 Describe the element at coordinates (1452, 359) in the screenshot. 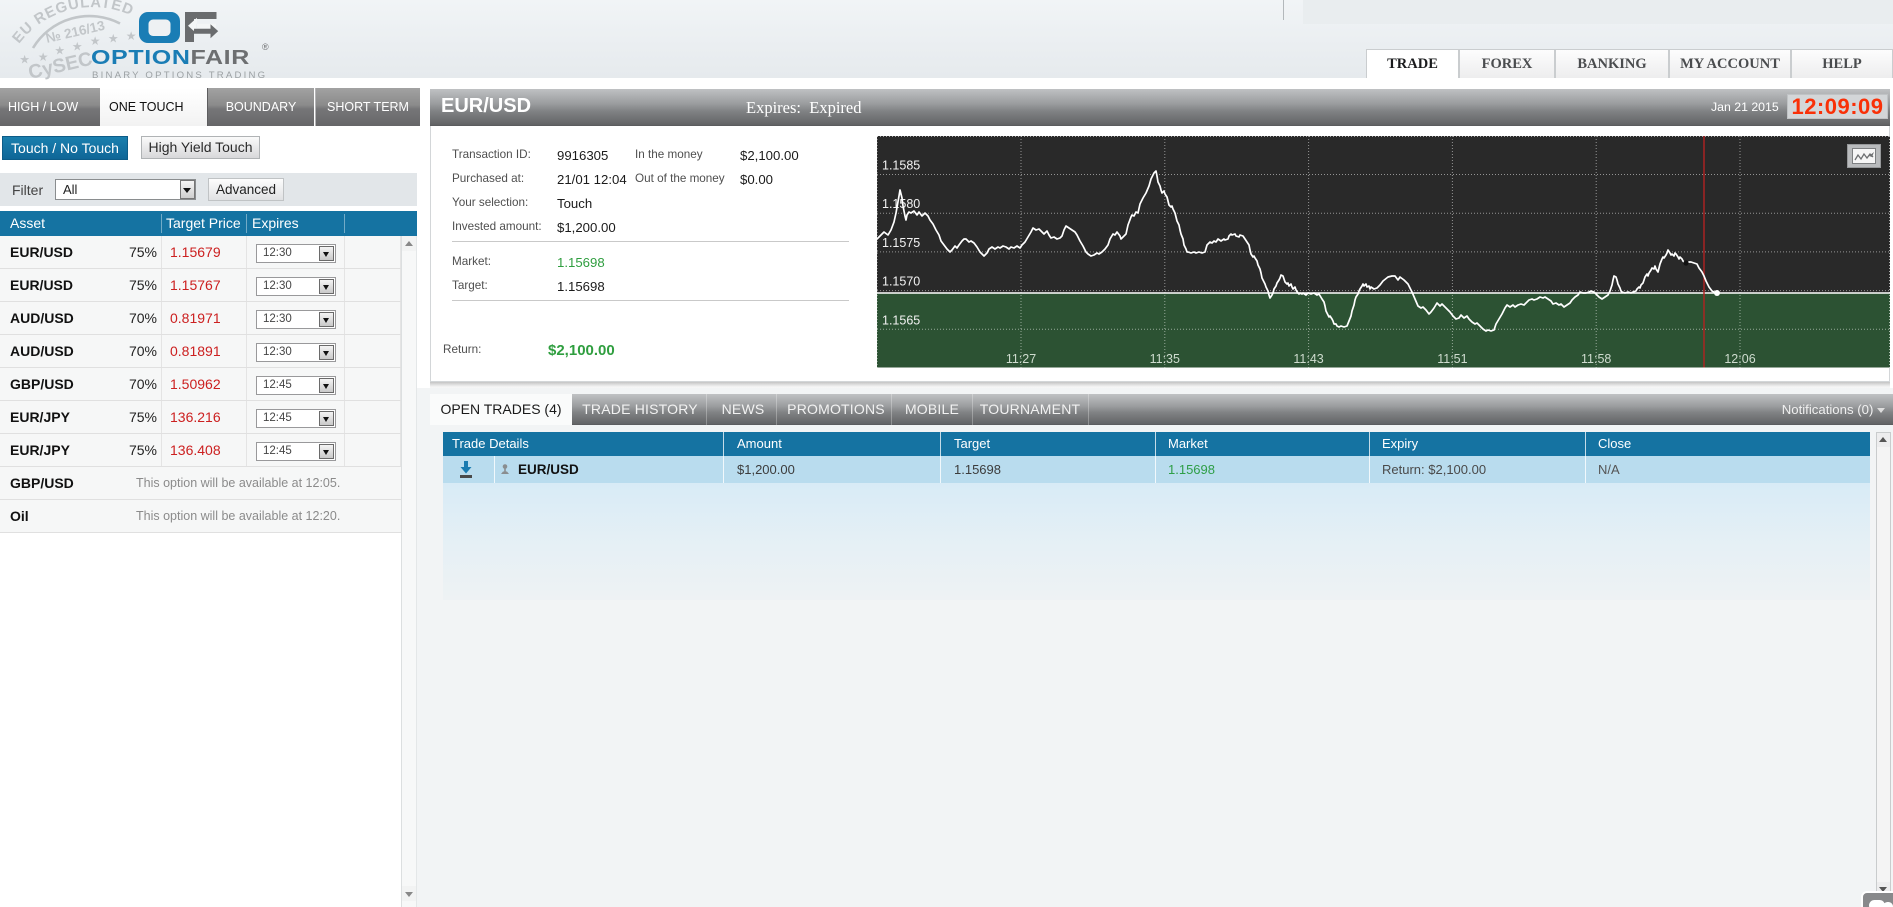

I see `svg-text: 11:51` at that location.